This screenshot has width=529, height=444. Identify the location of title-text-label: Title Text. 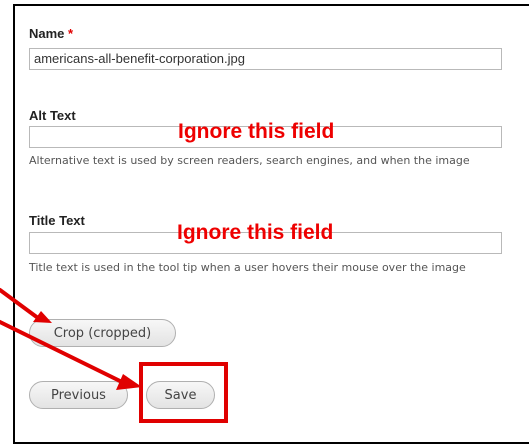
(57, 220).